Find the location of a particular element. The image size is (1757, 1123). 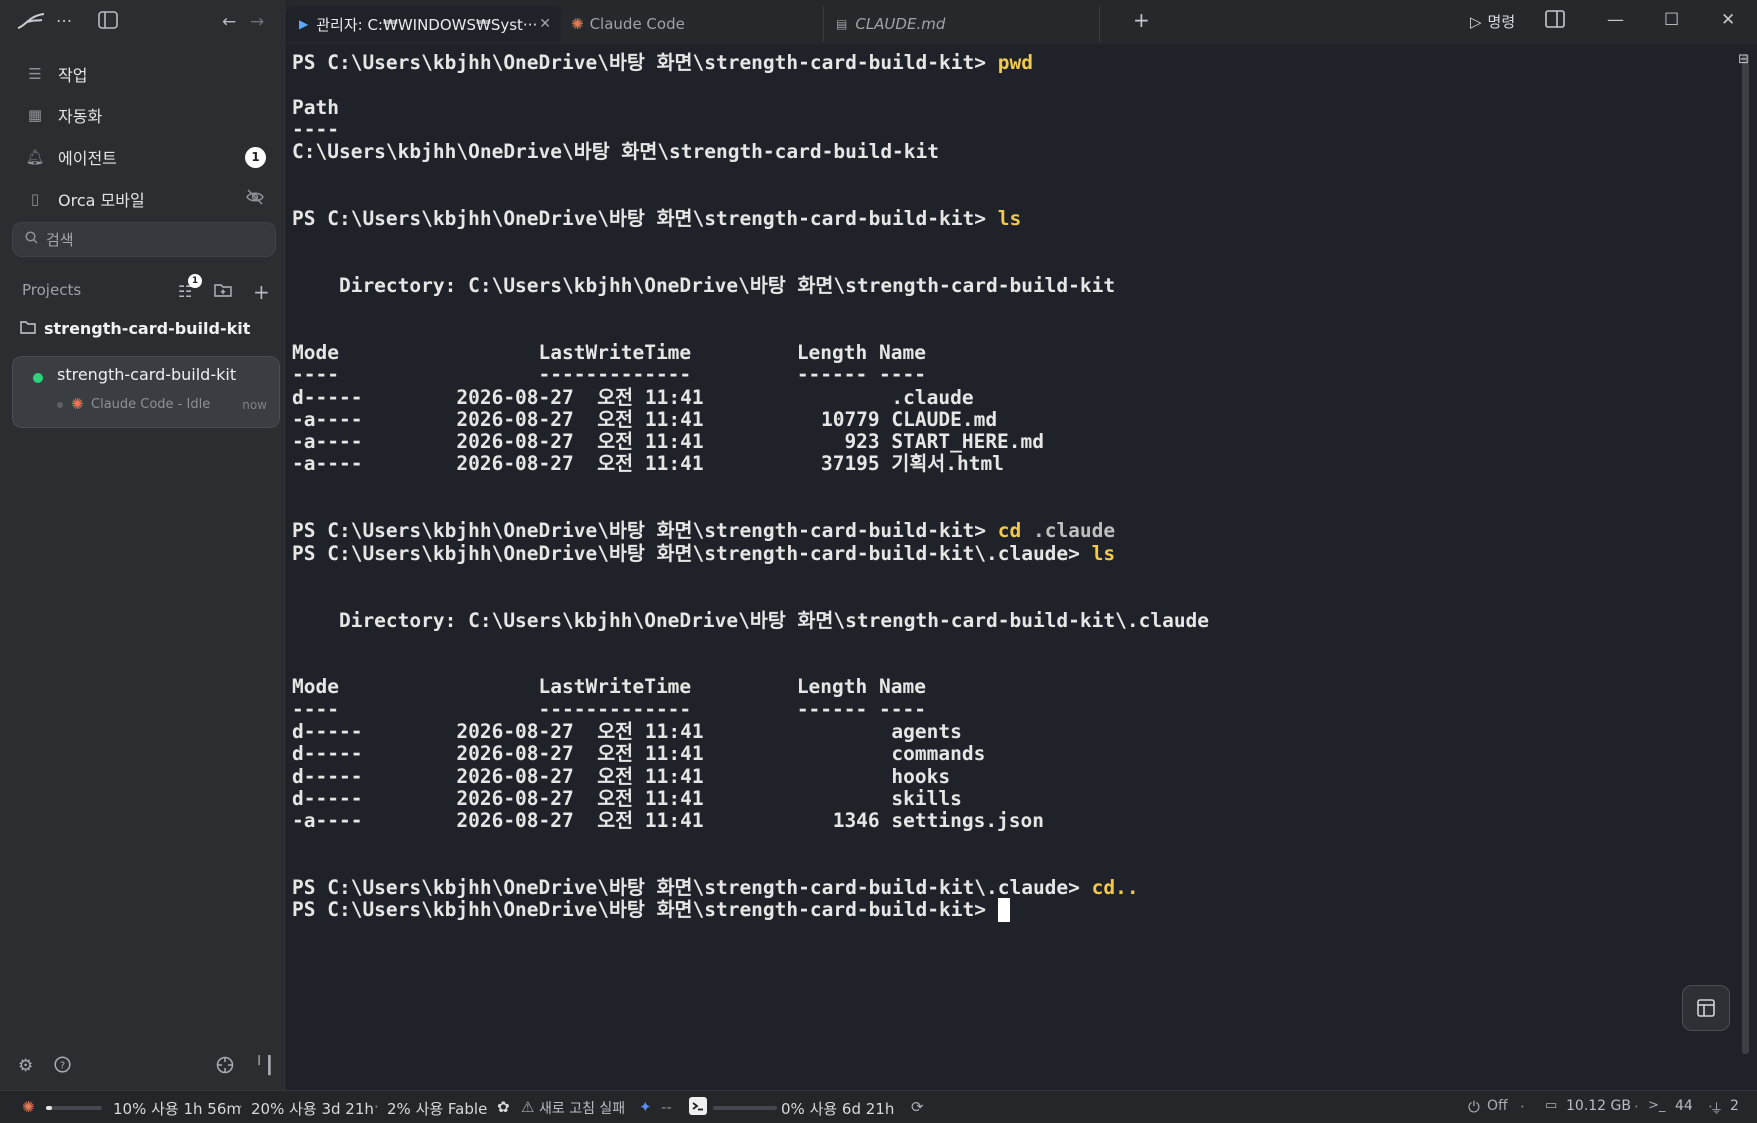

nav-item-label: Orca 모바일 is located at coordinates (101, 200).